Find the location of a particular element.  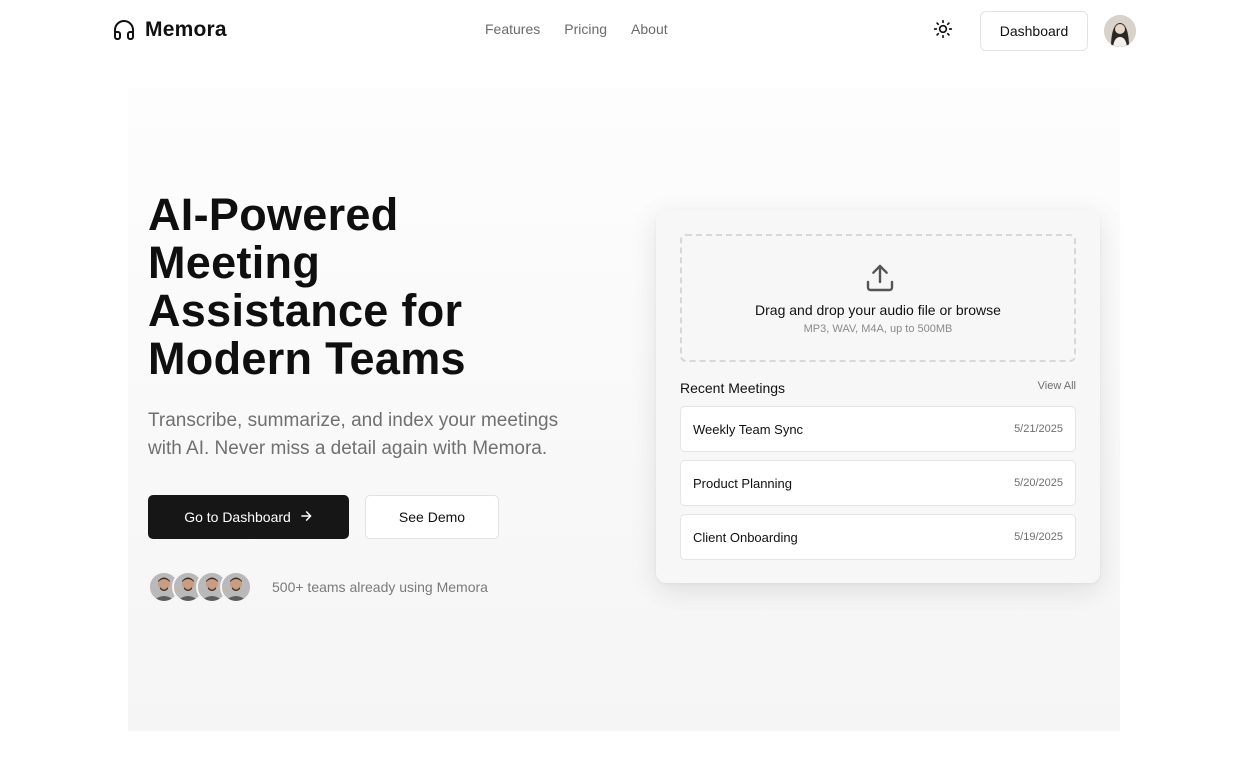

meeting-date: 5/19/2025 is located at coordinates (1038, 537).